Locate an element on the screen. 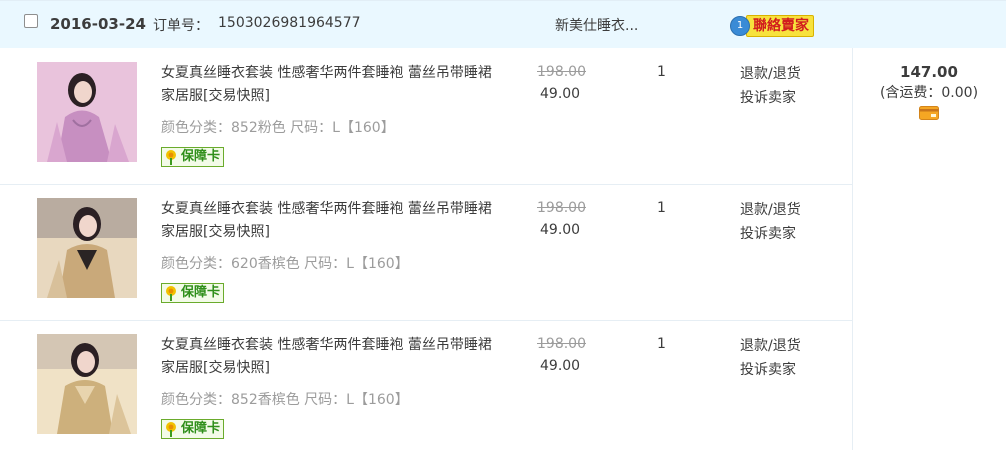  order-total: 147.00 (含运费：0.00) is located at coordinates (929, 93).